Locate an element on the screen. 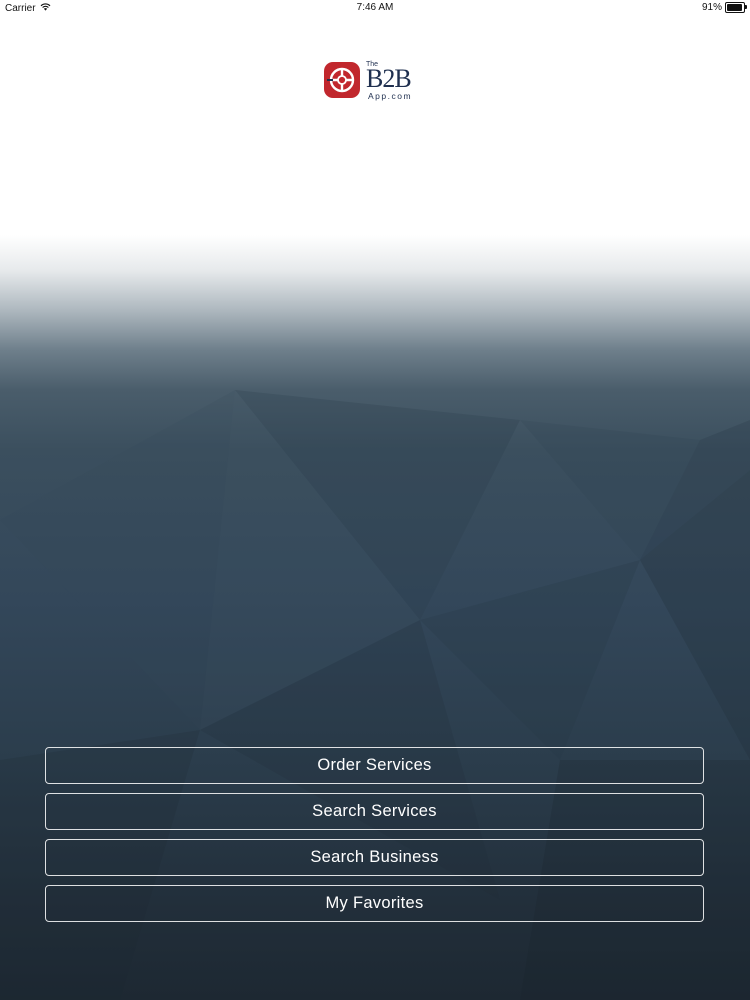 The width and height of the screenshot is (750, 1000). status-bar: Carrier 7:46 AM 91% is located at coordinates (375, 8).